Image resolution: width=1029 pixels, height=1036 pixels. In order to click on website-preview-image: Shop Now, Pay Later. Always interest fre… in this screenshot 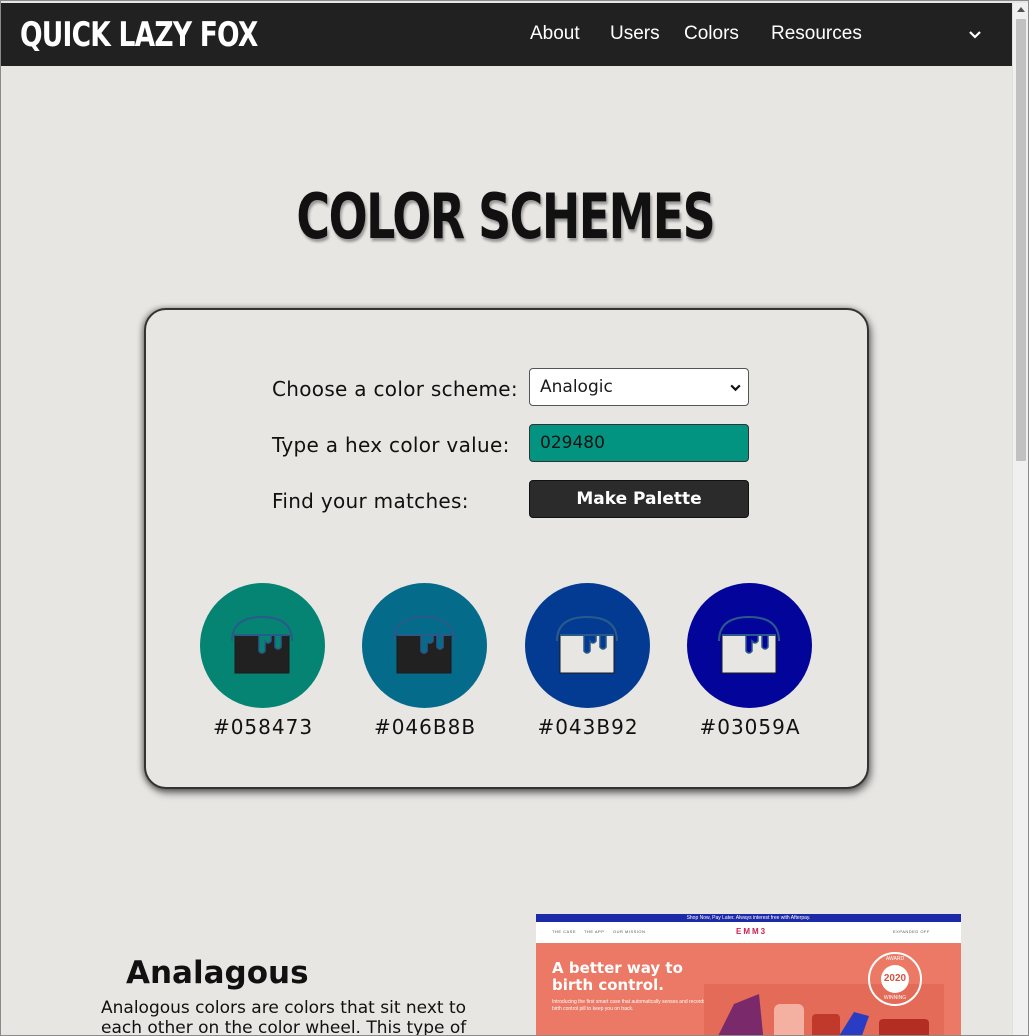, I will do `click(748, 975)`.